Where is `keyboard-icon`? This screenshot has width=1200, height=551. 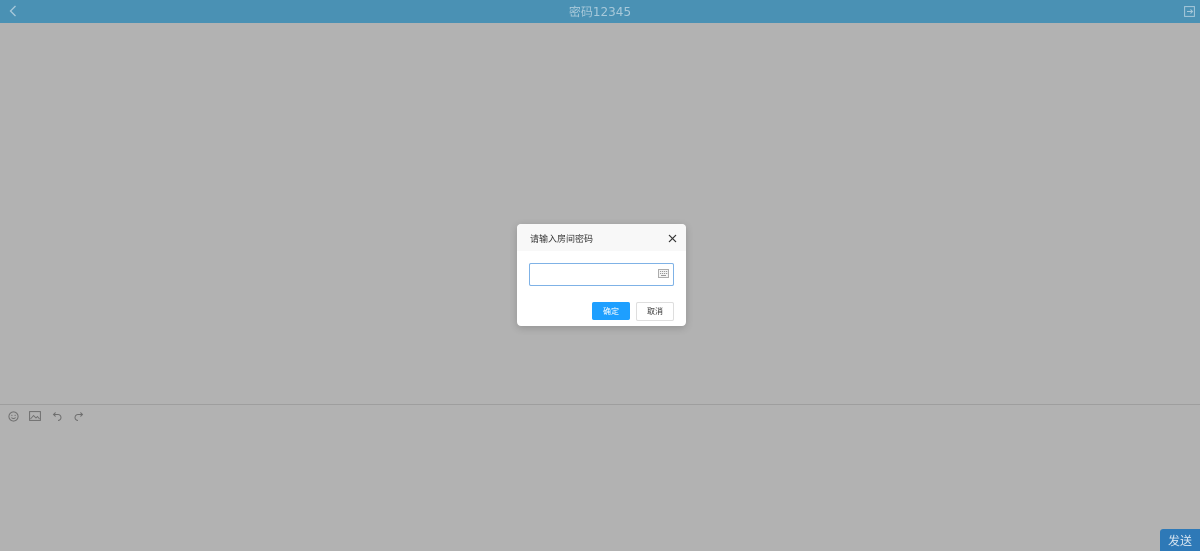
keyboard-icon is located at coordinates (663, 273).